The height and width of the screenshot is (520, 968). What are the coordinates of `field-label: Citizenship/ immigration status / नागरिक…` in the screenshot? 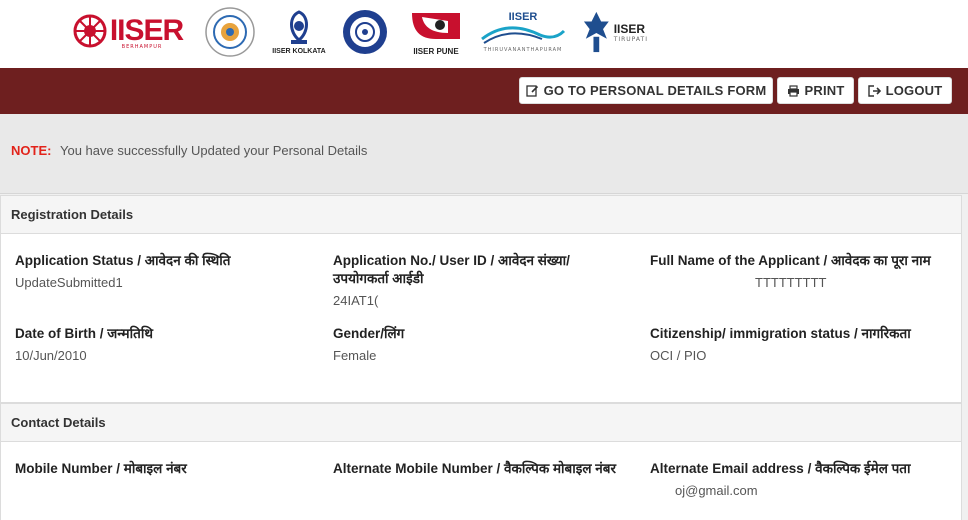 It's located at (780, 333).